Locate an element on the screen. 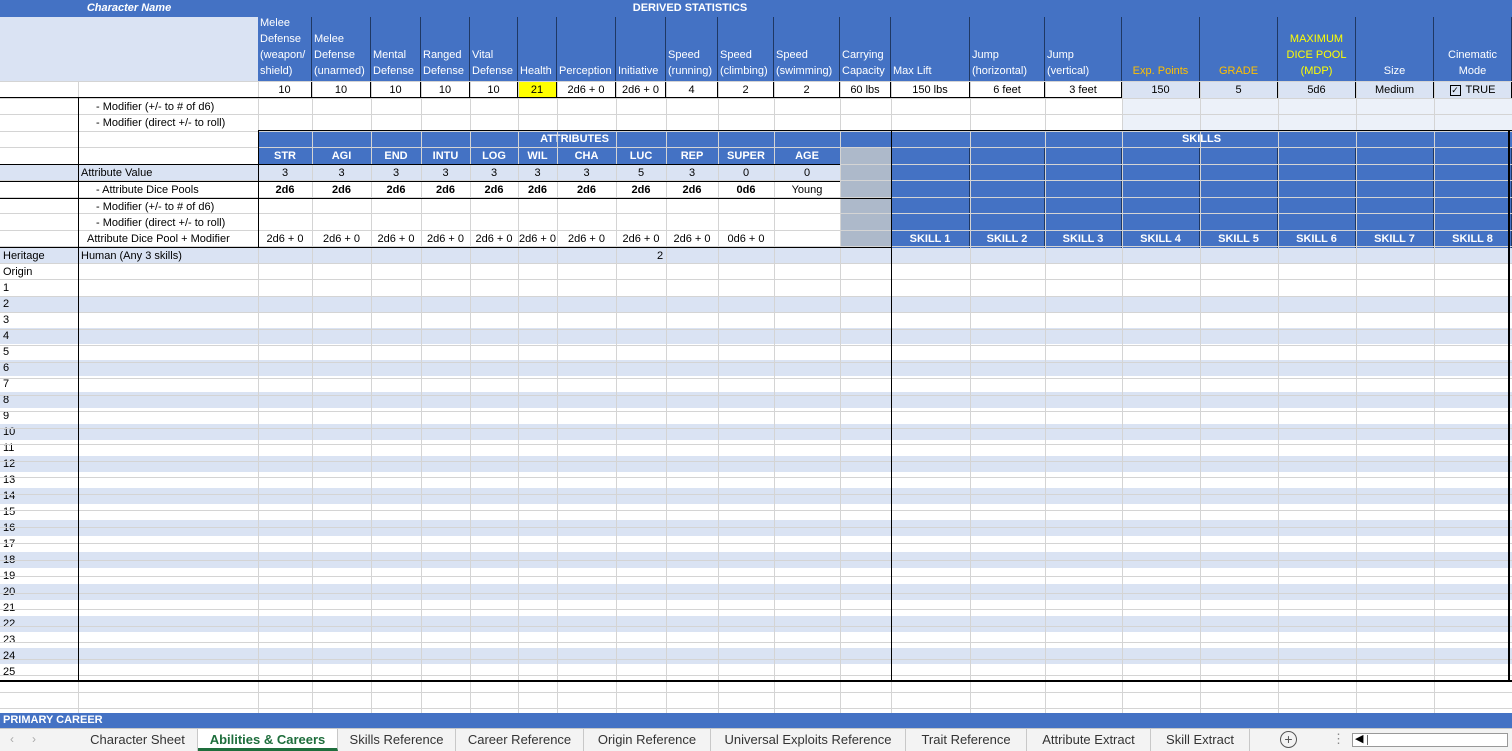 This screenshot has width=1512, height=751. sheet-tab-origin-reference: Origin Reference is located at coordinates (647, 740).